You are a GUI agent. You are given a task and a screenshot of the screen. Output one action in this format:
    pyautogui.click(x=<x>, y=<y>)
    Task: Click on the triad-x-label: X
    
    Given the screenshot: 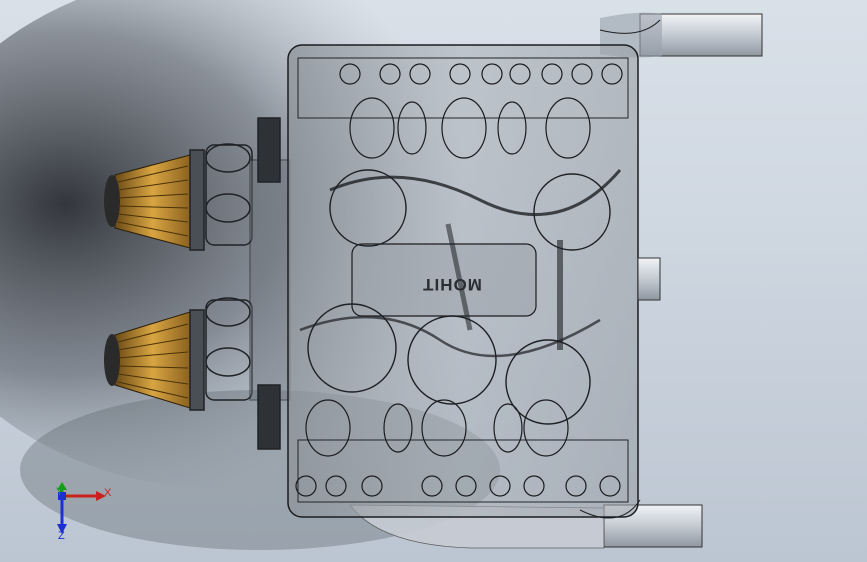 What is the action you would take?
    pyautogui.click(x=108, y=493)
    